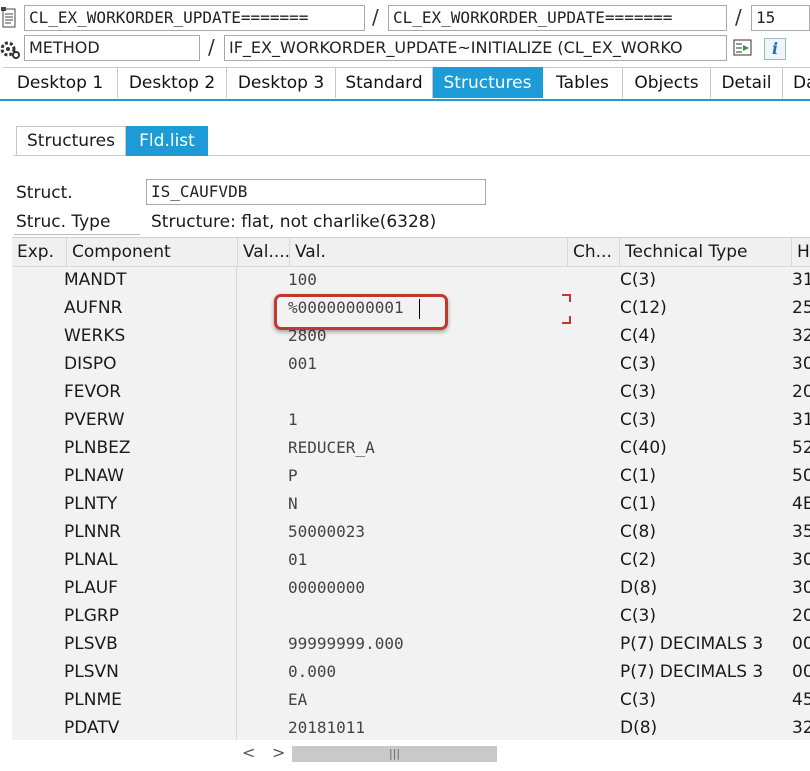 The height and width of the screenshot is (771, 810). Describe the element at coordinates (801, 252) in the screenshot. I see `header-hex: He` at that location.